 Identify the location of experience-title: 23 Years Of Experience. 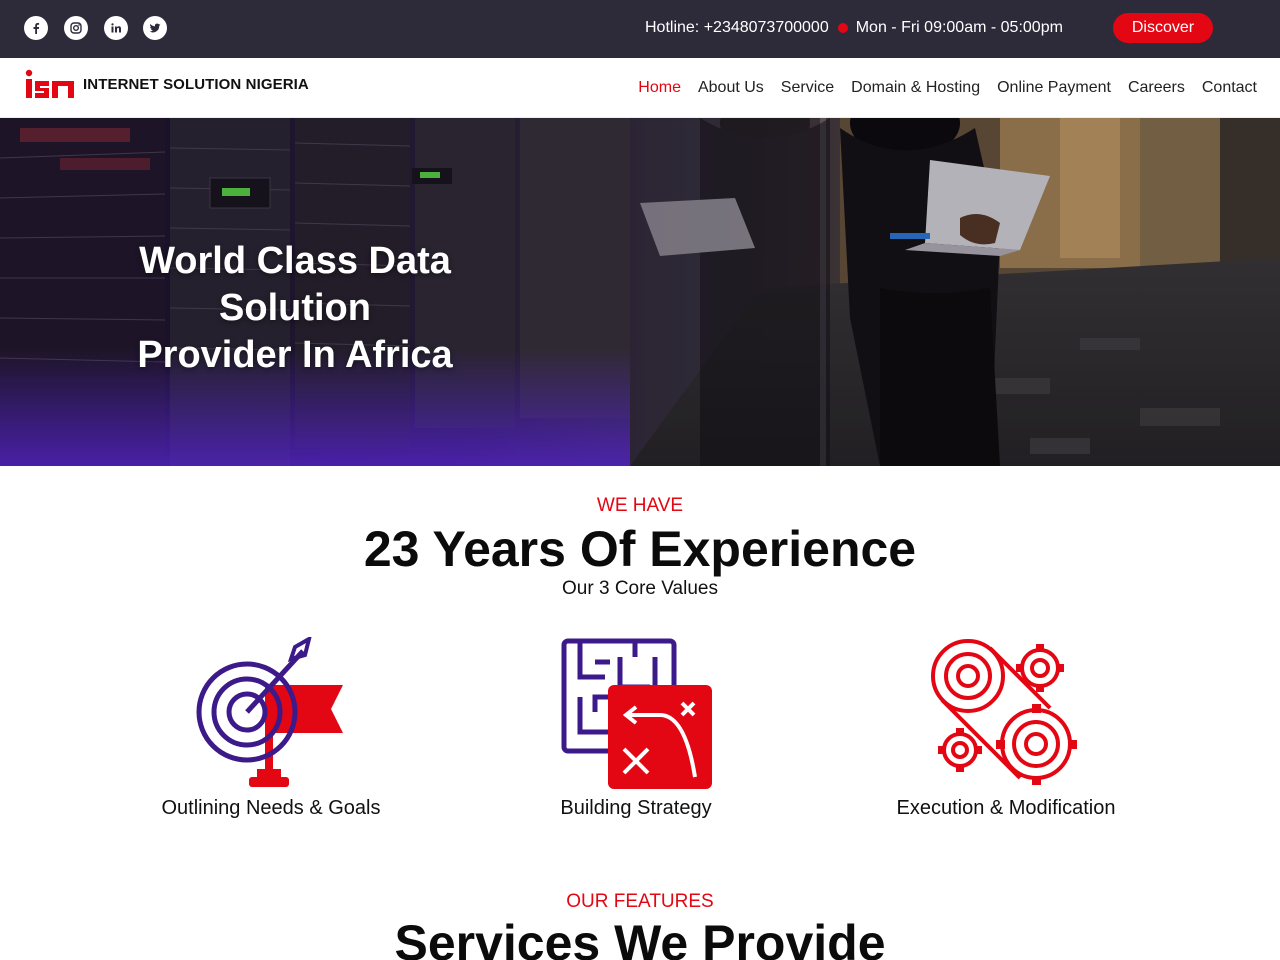
(640, 549).